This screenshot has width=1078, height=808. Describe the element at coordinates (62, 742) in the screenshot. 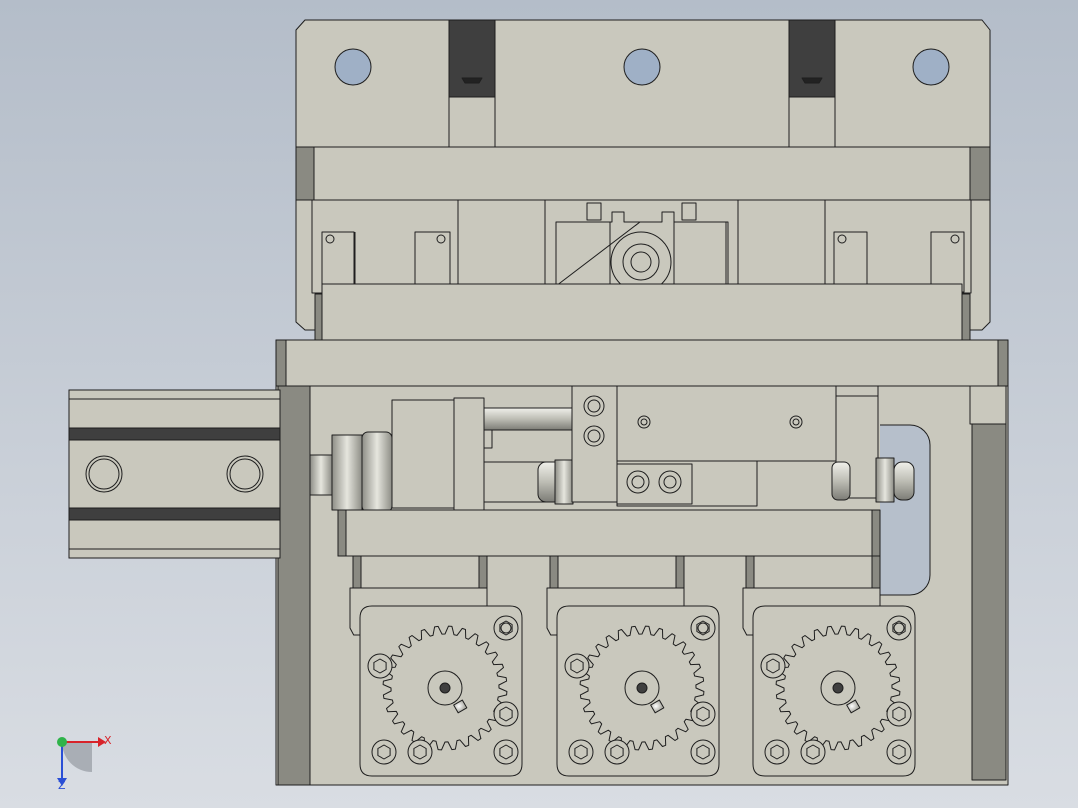

I see `triad-y-axis` at that location.